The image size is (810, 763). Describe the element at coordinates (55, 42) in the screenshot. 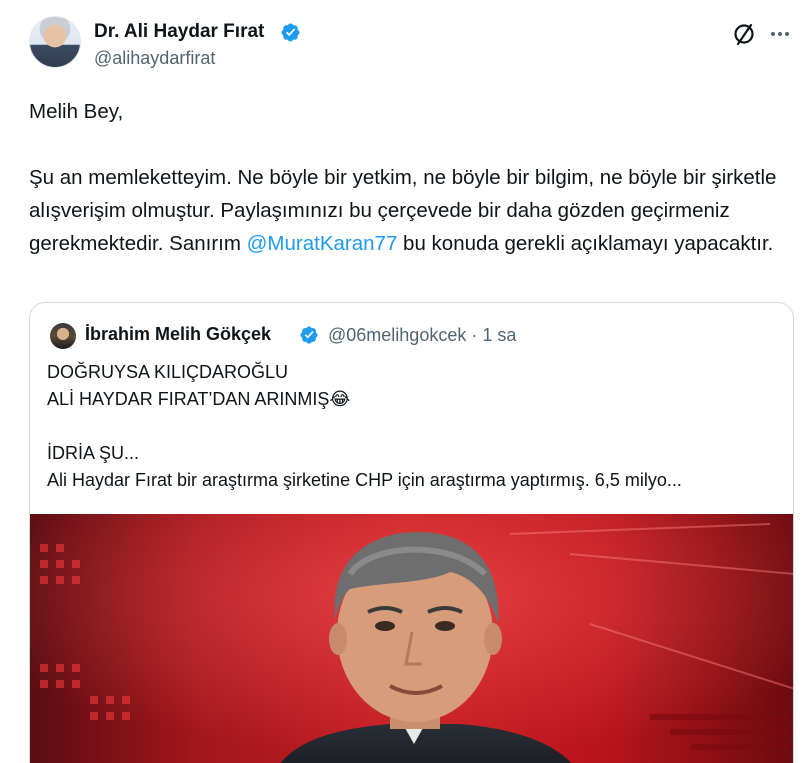

I see `author-avatar` at that location.